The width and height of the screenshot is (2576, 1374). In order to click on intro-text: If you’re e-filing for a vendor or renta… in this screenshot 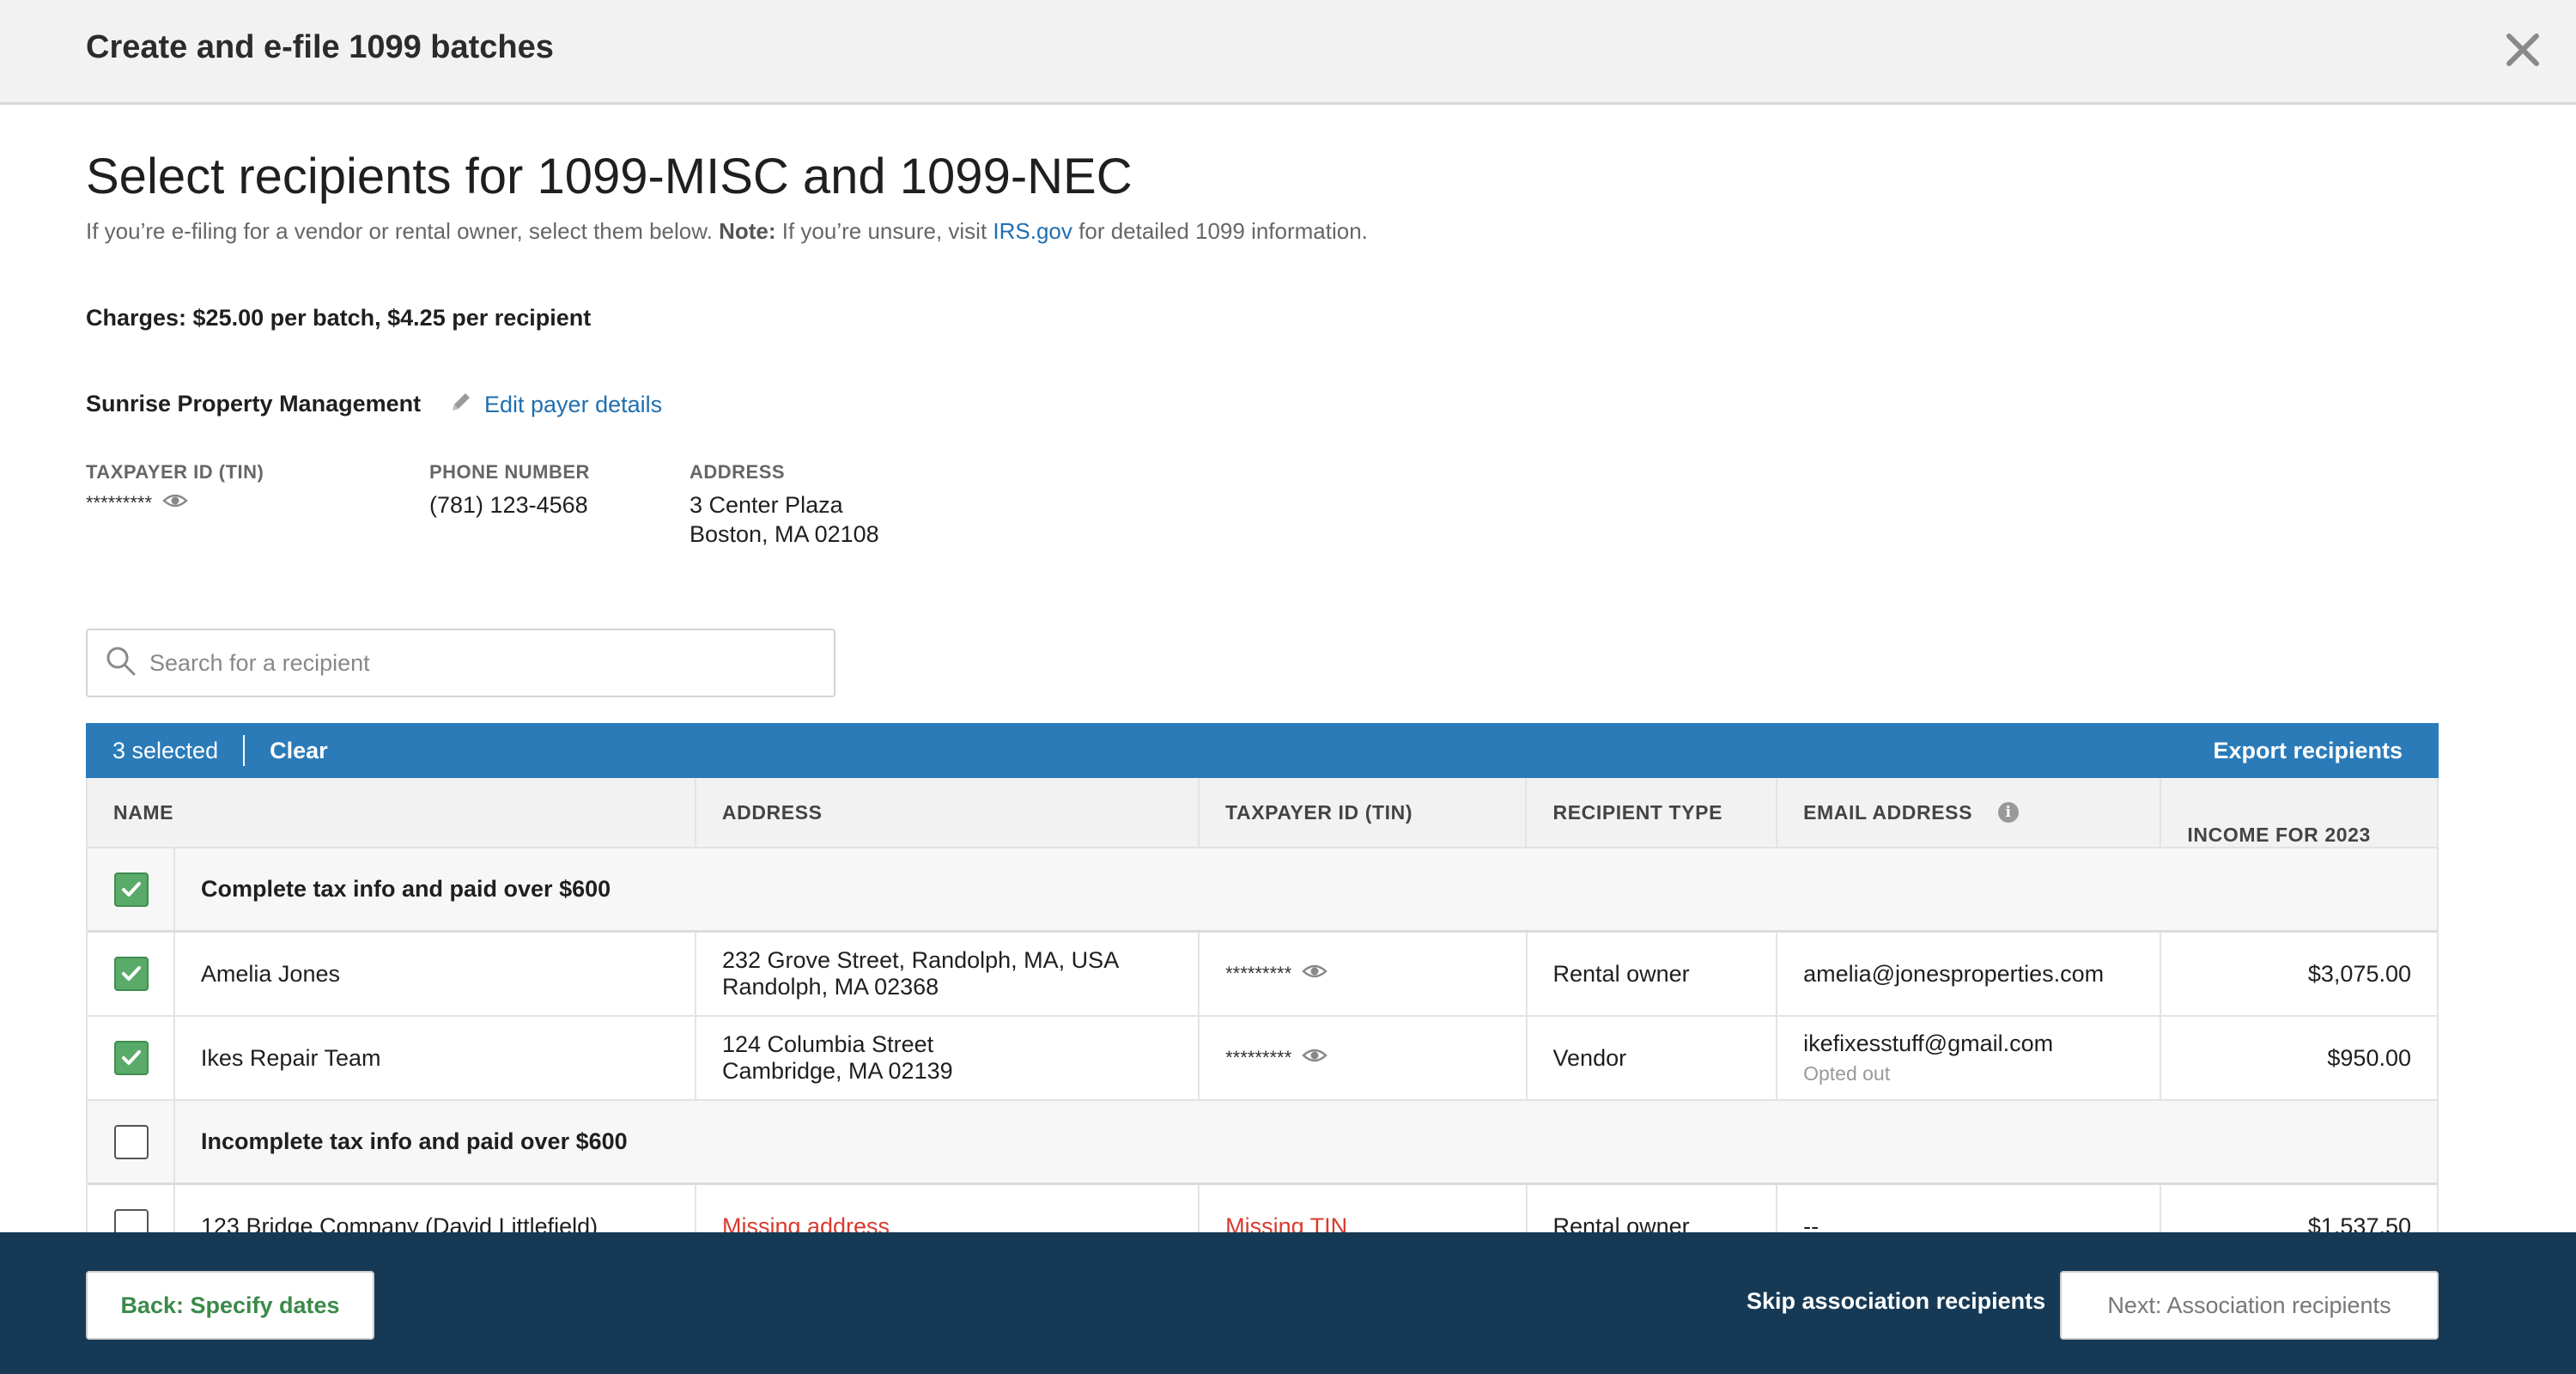, I will do `click(727, 231)`.